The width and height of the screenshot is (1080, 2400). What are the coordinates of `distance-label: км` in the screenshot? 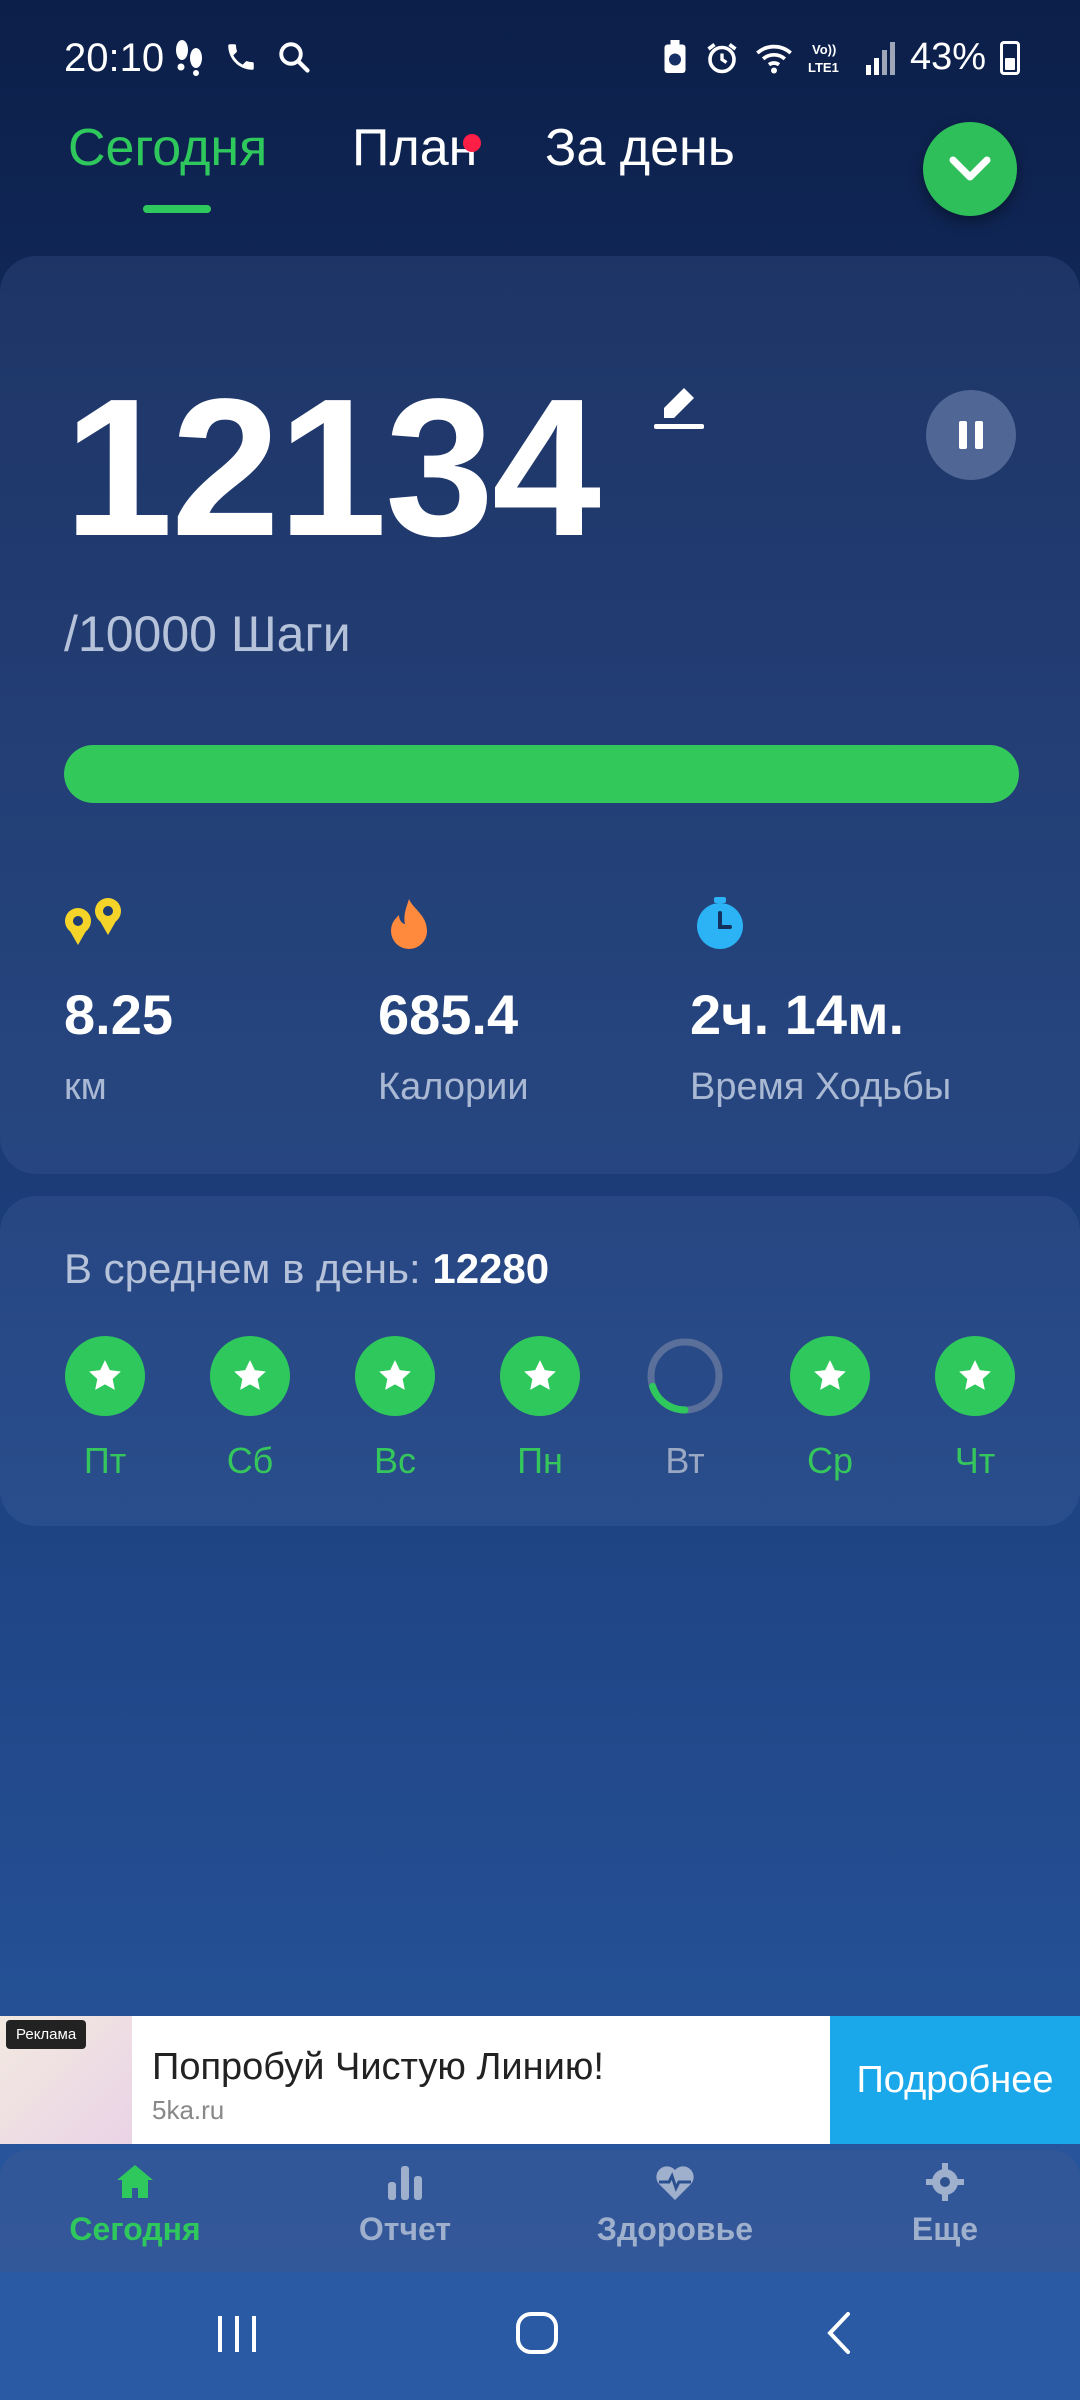 It's located at (85, 1087).